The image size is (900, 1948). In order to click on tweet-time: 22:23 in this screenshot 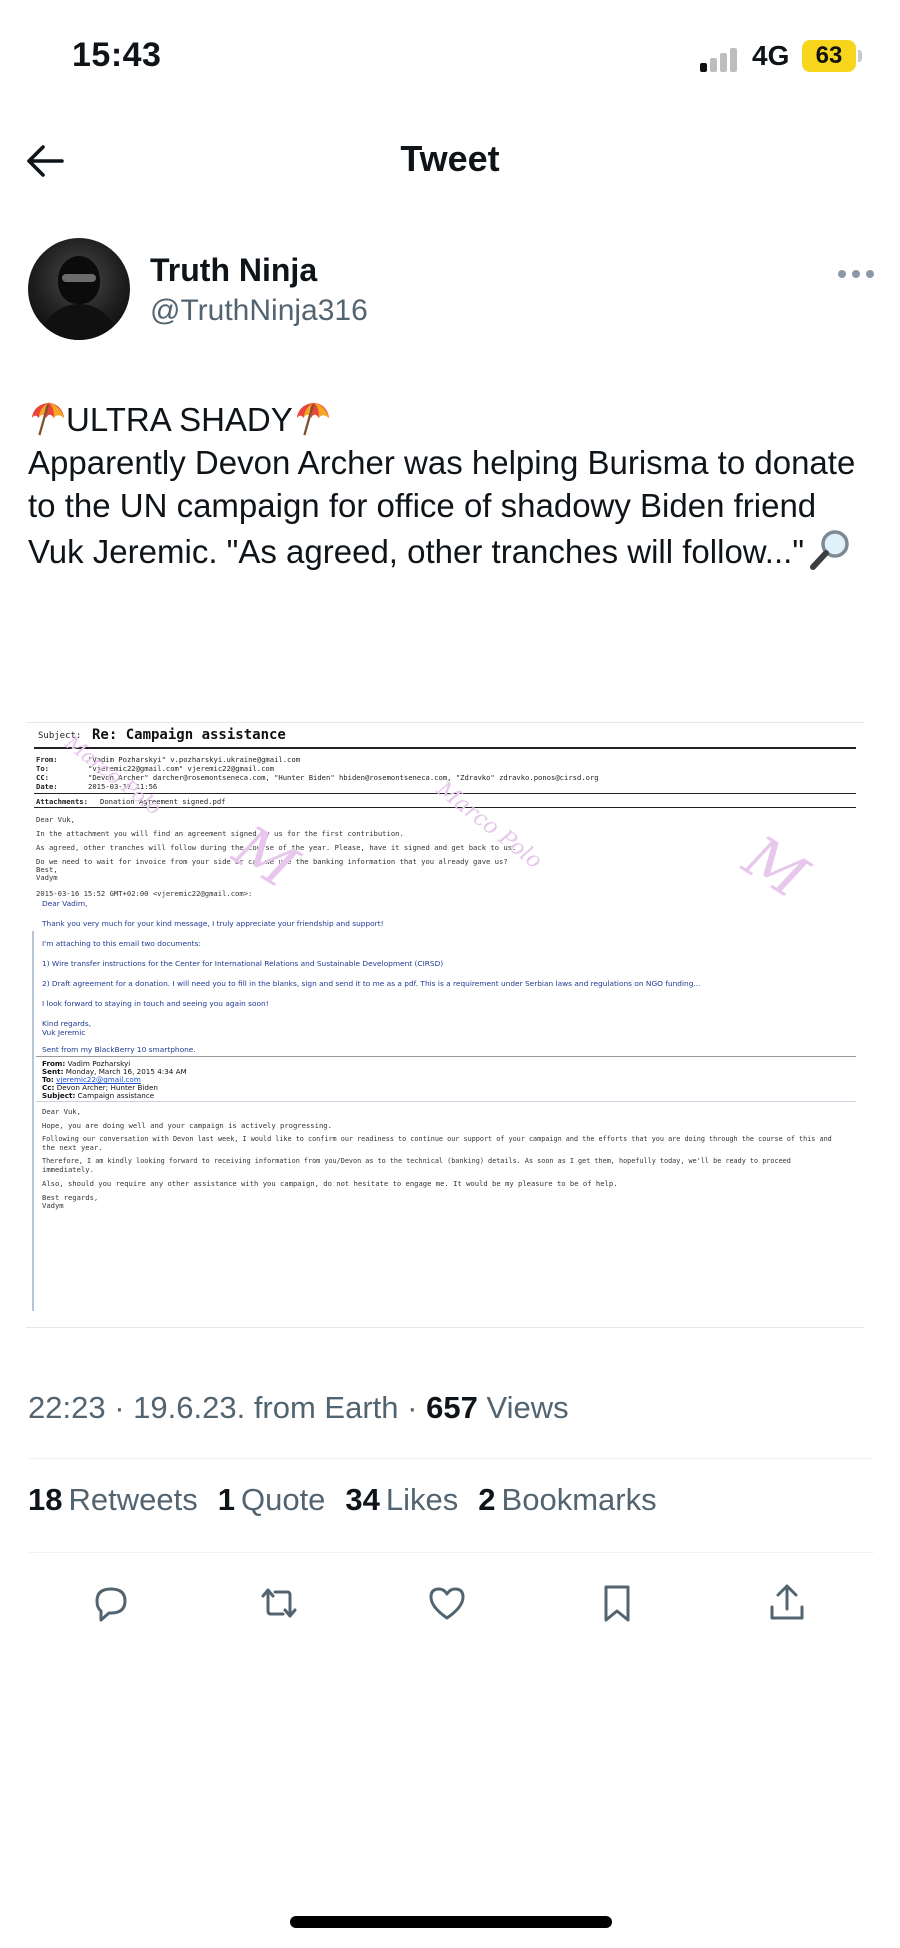, I will do `click(67, 1407)`.